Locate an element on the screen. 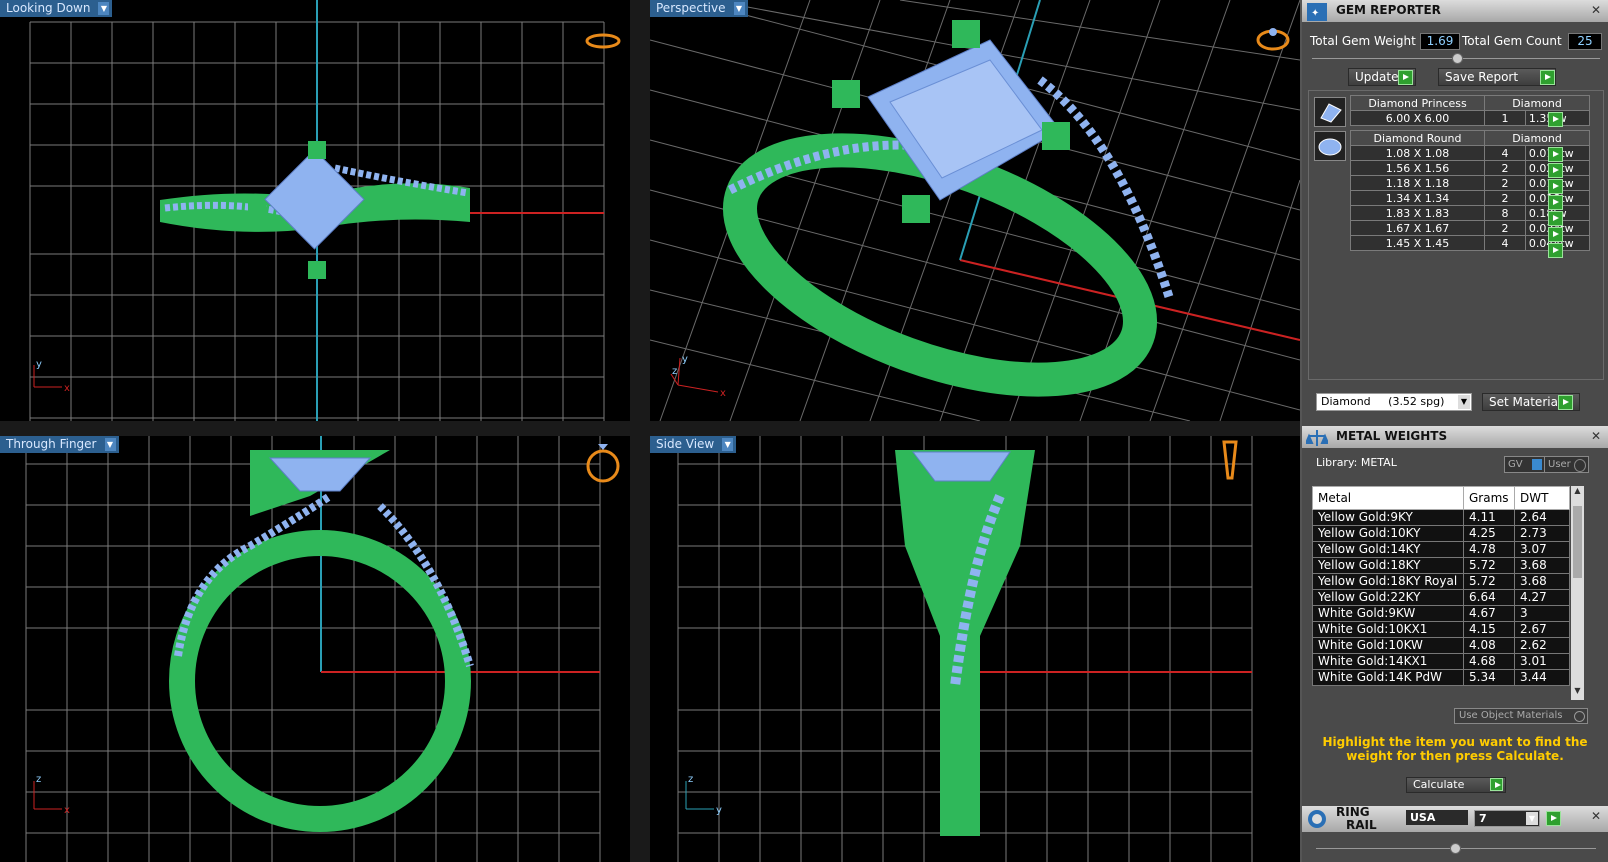  viewport-separator-horizontal is located at coordinates (651, 428).